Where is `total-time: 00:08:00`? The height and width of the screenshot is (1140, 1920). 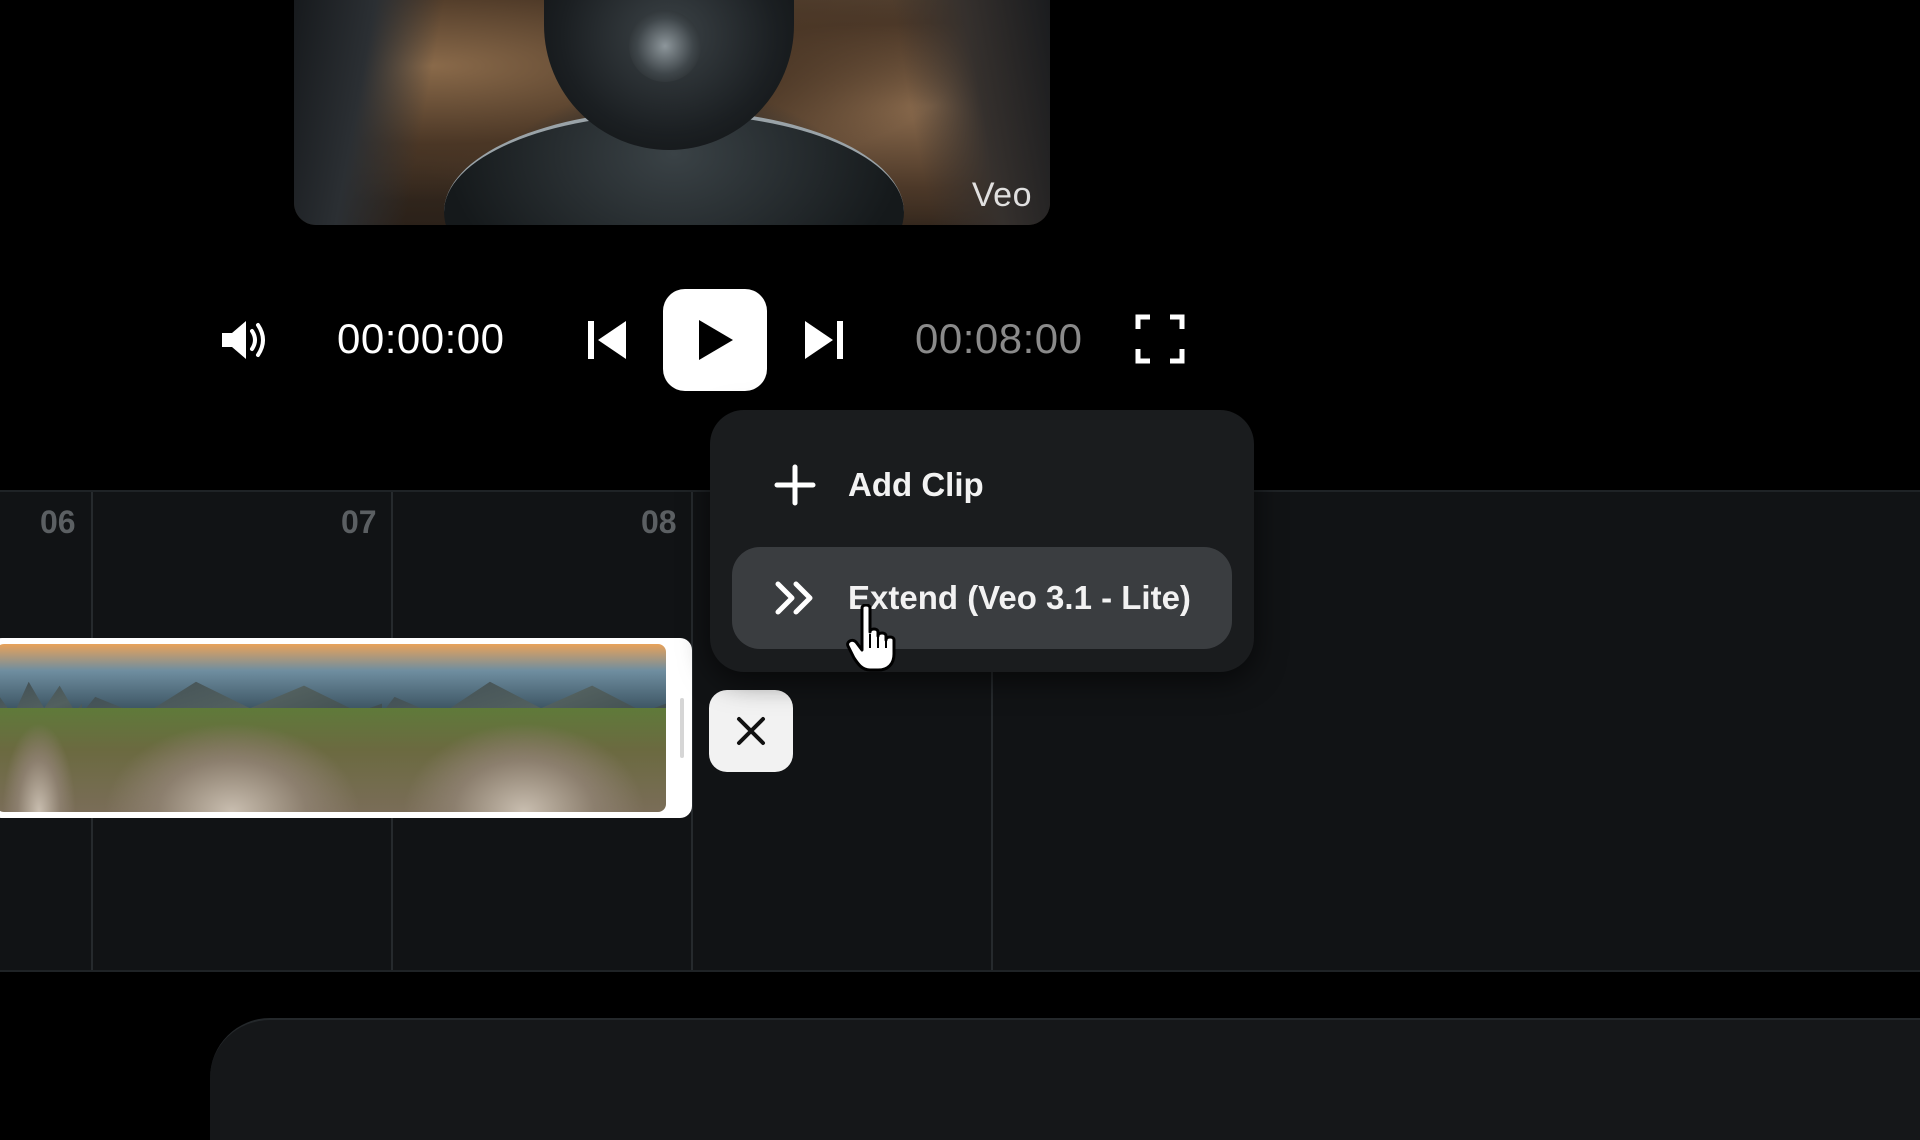 total-time: 00:08:00 is located at coordinates (999, 338).